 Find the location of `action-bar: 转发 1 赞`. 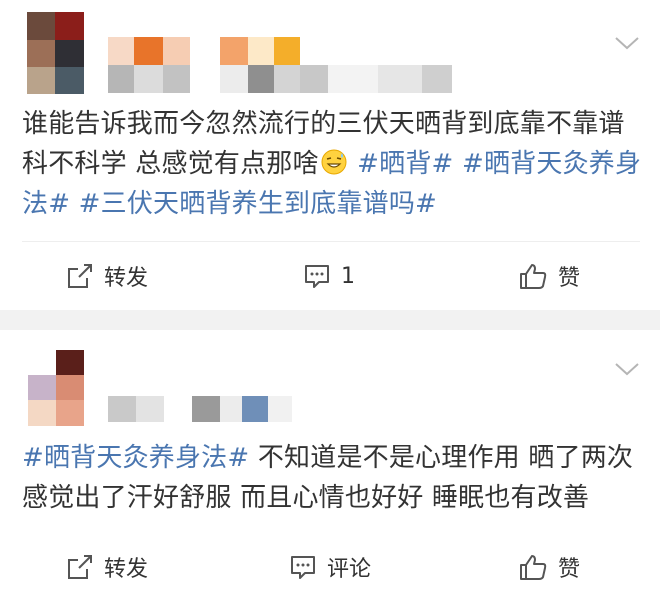

action-bar: 转发 1 赞 is located at coordinates (330, 276).